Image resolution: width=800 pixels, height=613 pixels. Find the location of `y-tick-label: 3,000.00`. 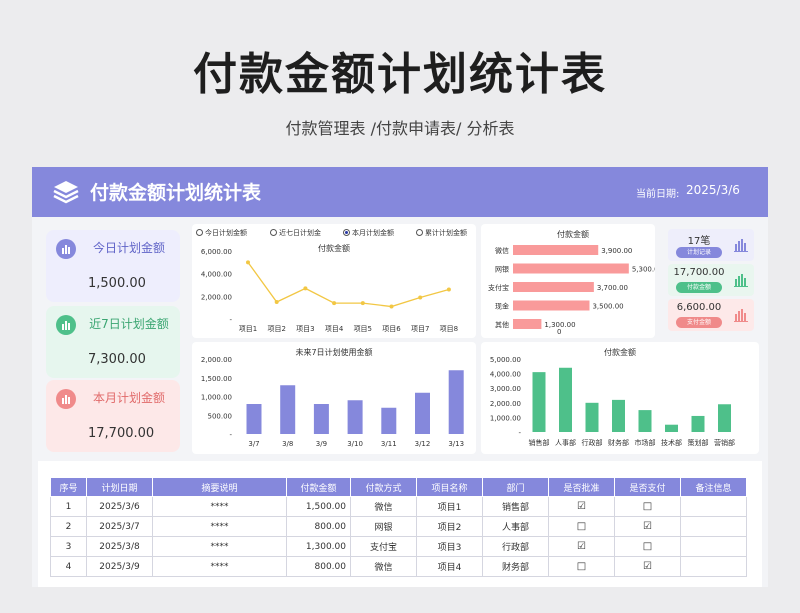

y-tick-label: 3,000.00 is located at coordinates (505, 389).